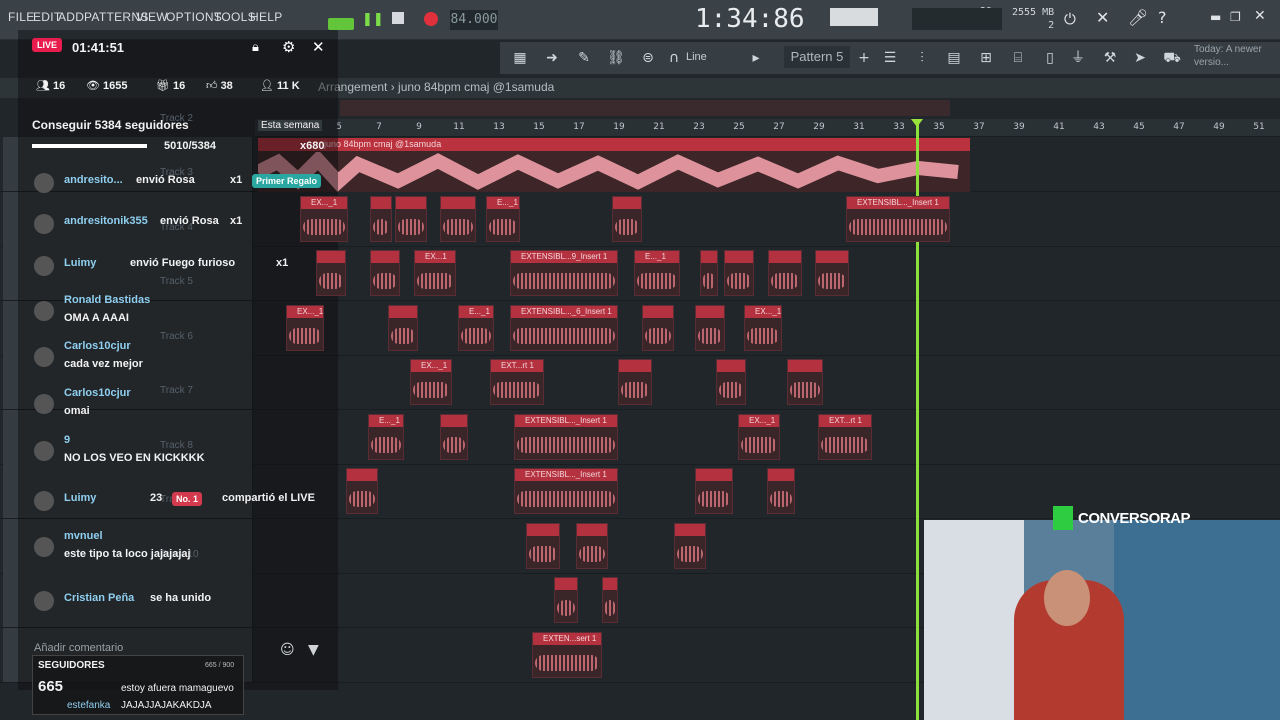  What do you see at coordinates (266, 17) in the screenshot?
I see `menu-help: HELP` at bounding box center [266, 17].